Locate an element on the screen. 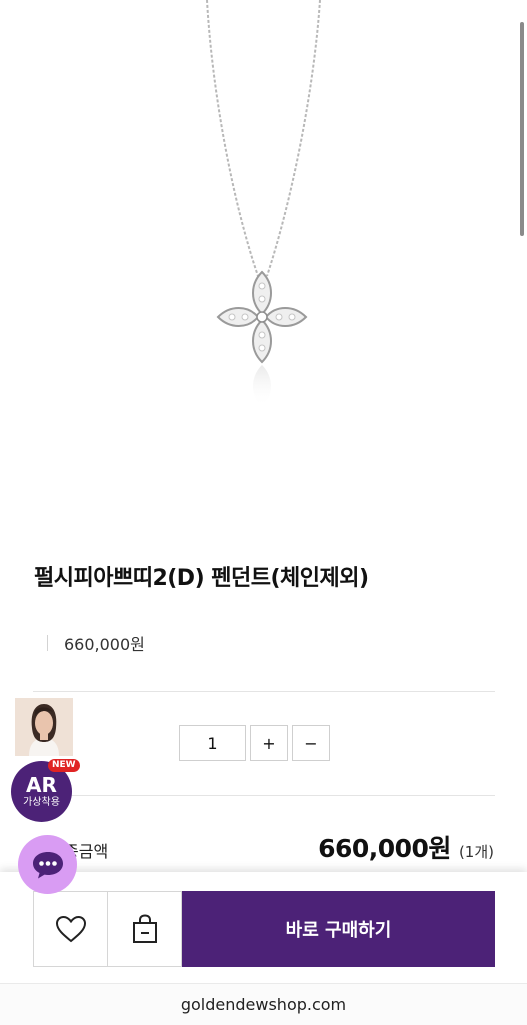 This screenshot has width=527, height=1025. buy-now-button: 바로 구매하기 is located at coordinates (338, 929).